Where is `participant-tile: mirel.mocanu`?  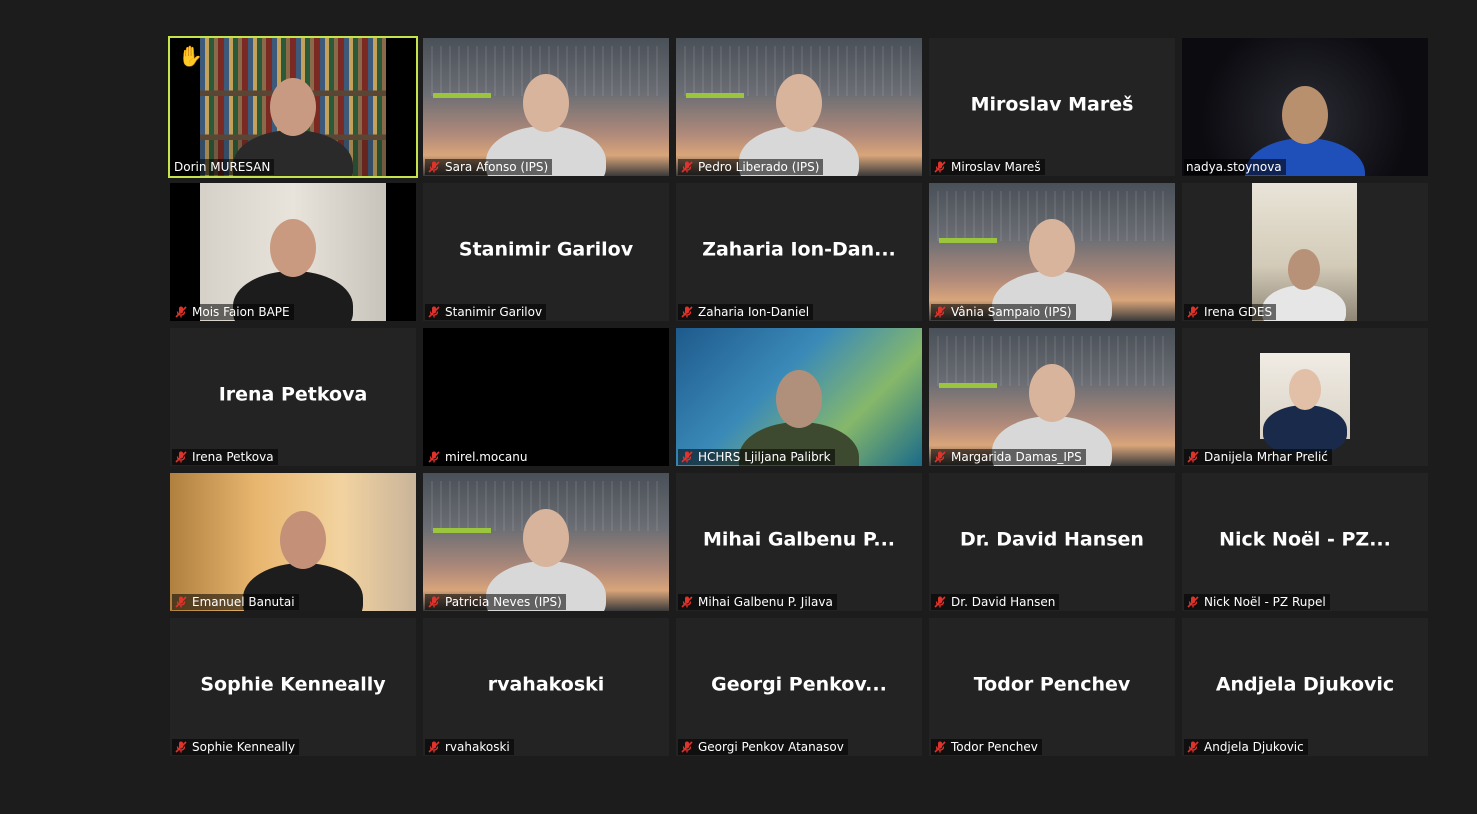
participant-tile: mirel.mocanu is located at coordinates (546, 397).